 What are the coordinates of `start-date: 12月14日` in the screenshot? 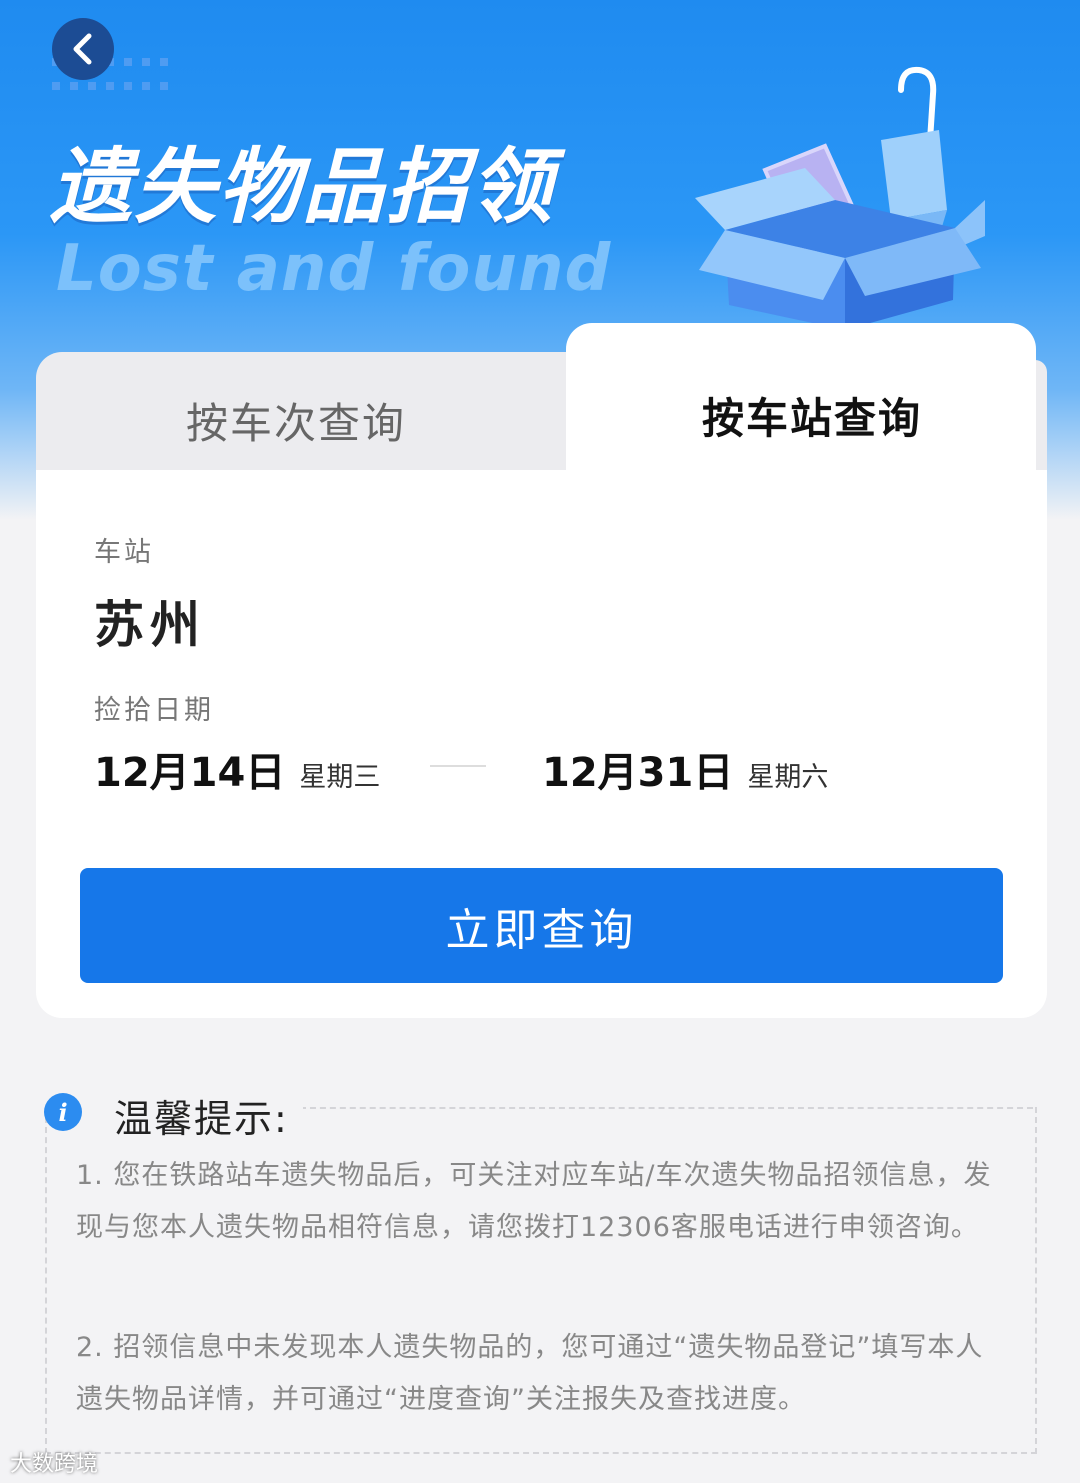 It's located at (190, 773).